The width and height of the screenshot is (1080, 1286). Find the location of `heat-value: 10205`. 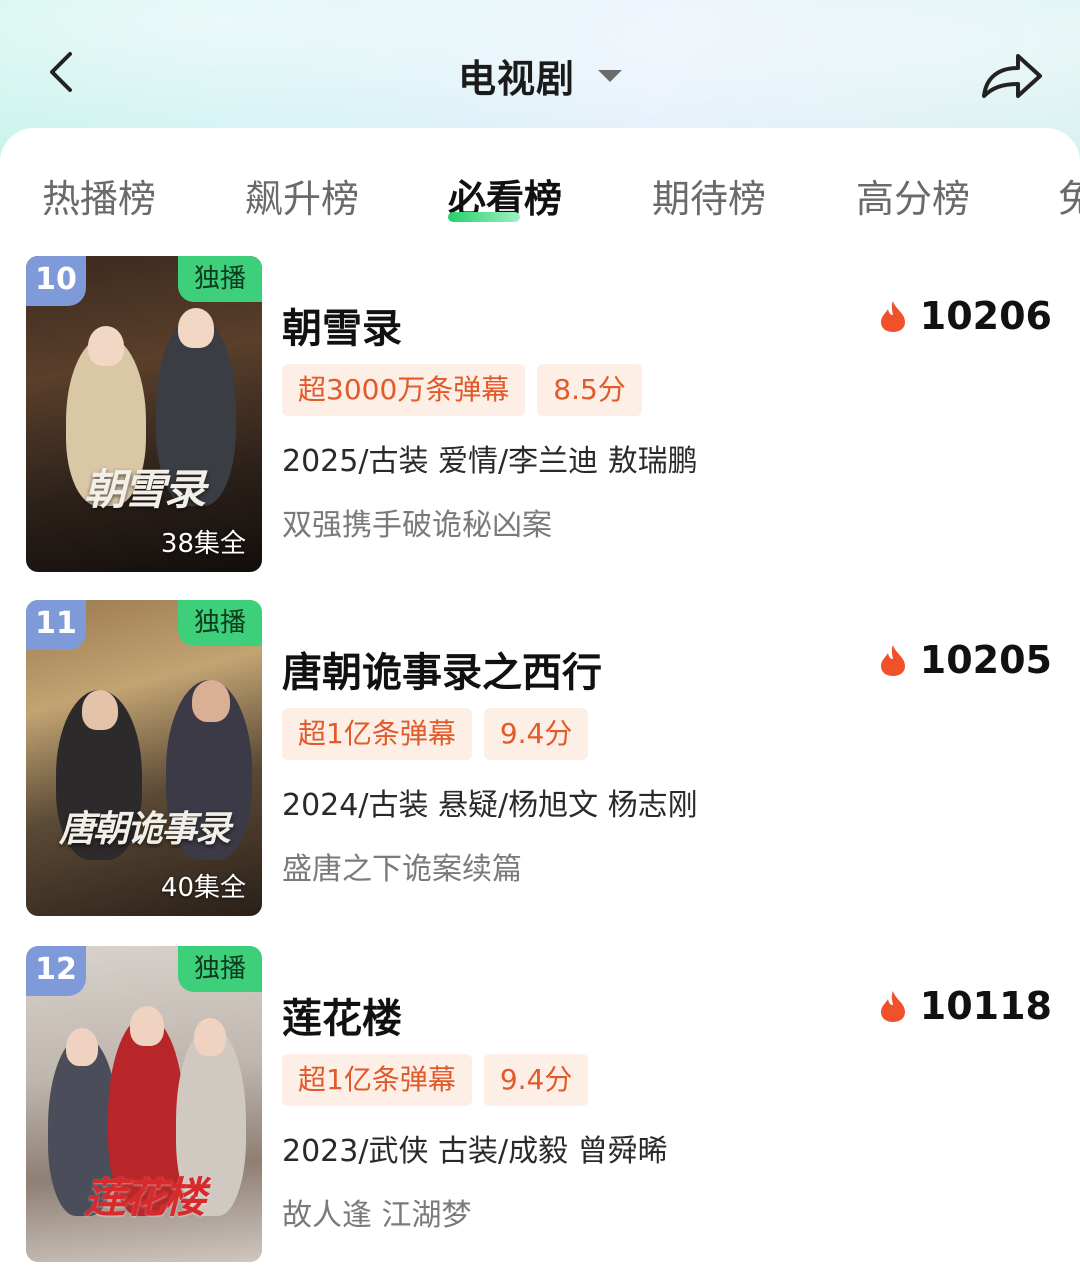

heat-value: 10205 is located at coordinates (985, 660).